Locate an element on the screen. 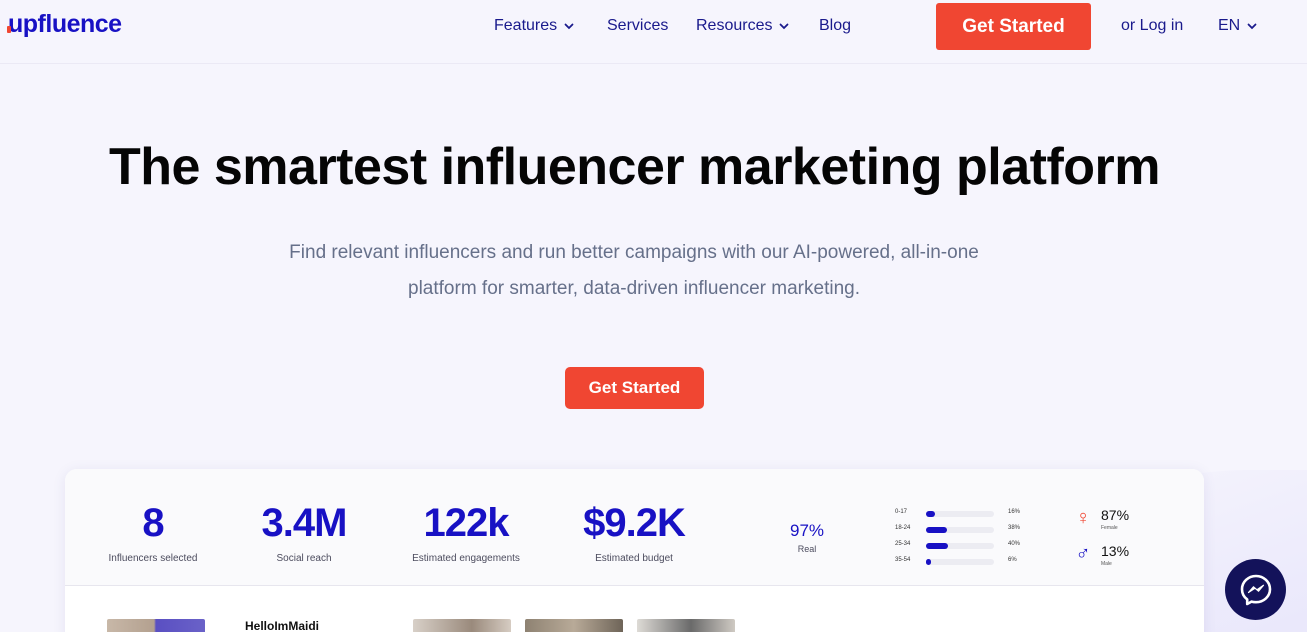 This screenshot has height=632, width=1307. upfluence-logo: upfluence is located at coordinates (64, 24).